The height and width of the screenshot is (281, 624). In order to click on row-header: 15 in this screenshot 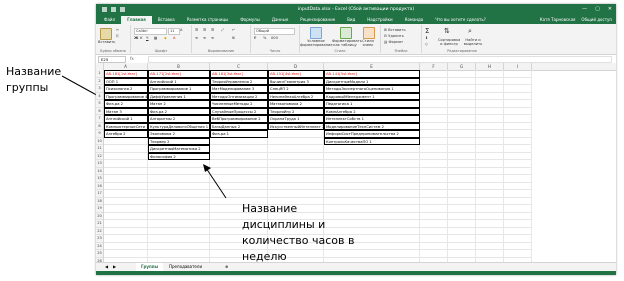, I will do `click(99, 179)`.